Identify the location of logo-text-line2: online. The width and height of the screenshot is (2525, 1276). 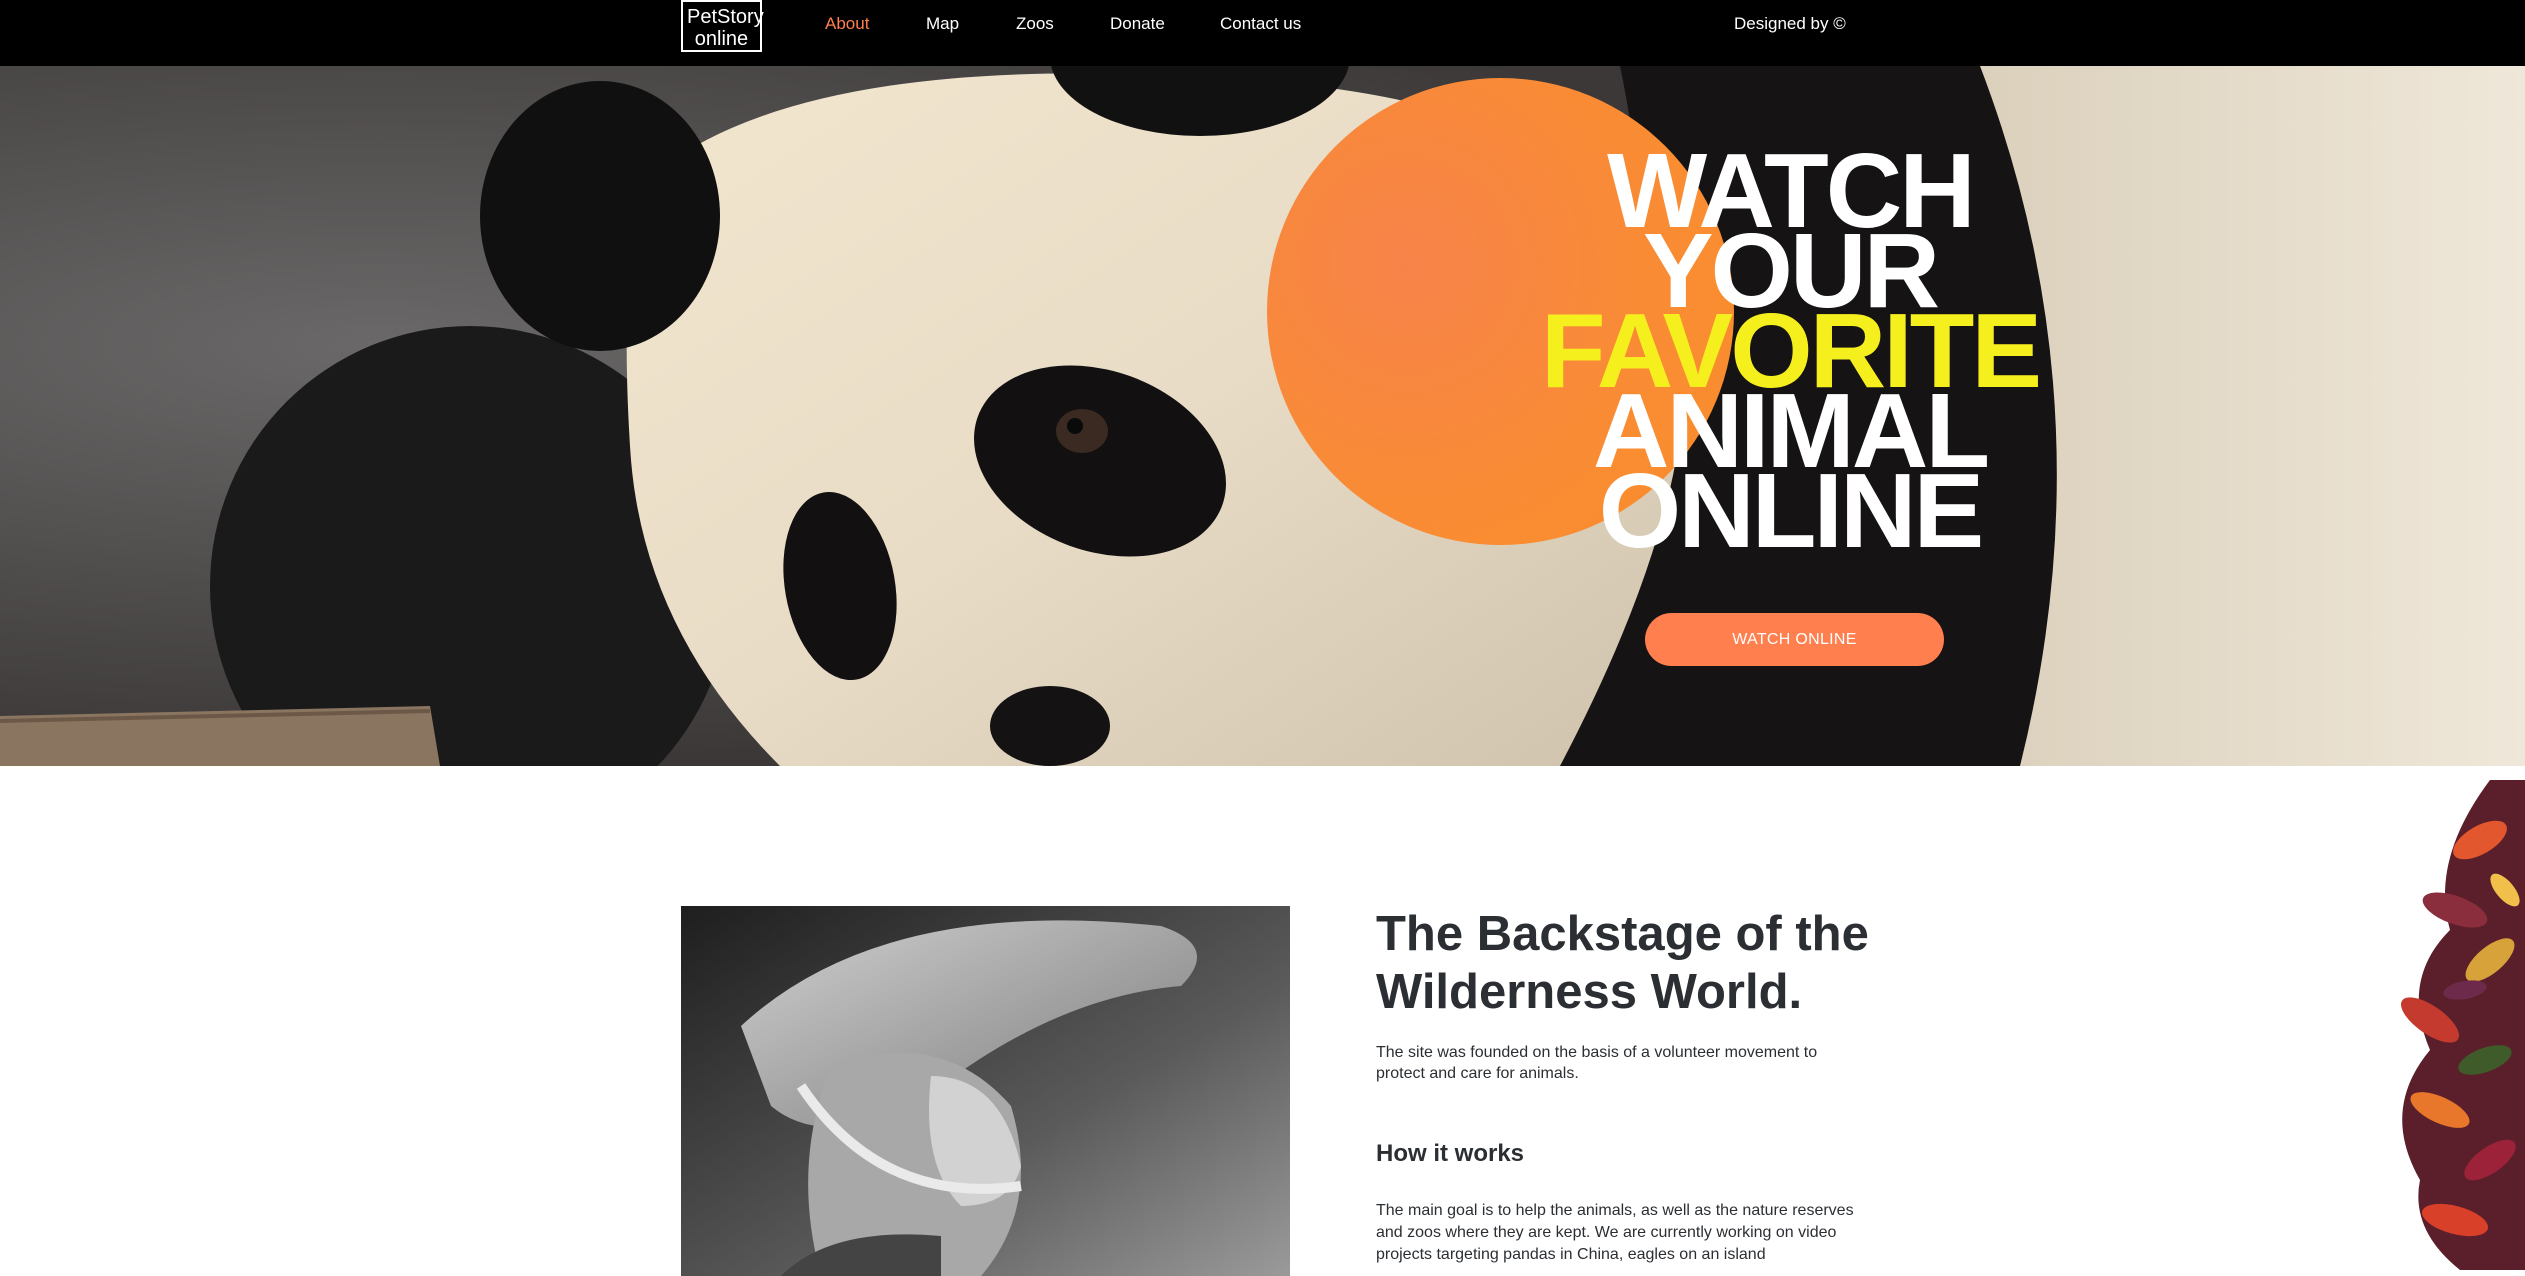
(721, 39).